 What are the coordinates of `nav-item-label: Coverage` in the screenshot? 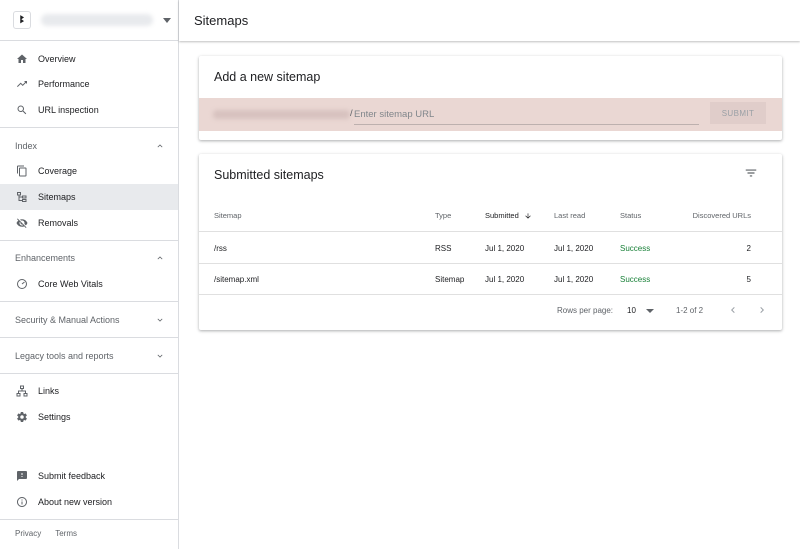 It's located at (58, 171).